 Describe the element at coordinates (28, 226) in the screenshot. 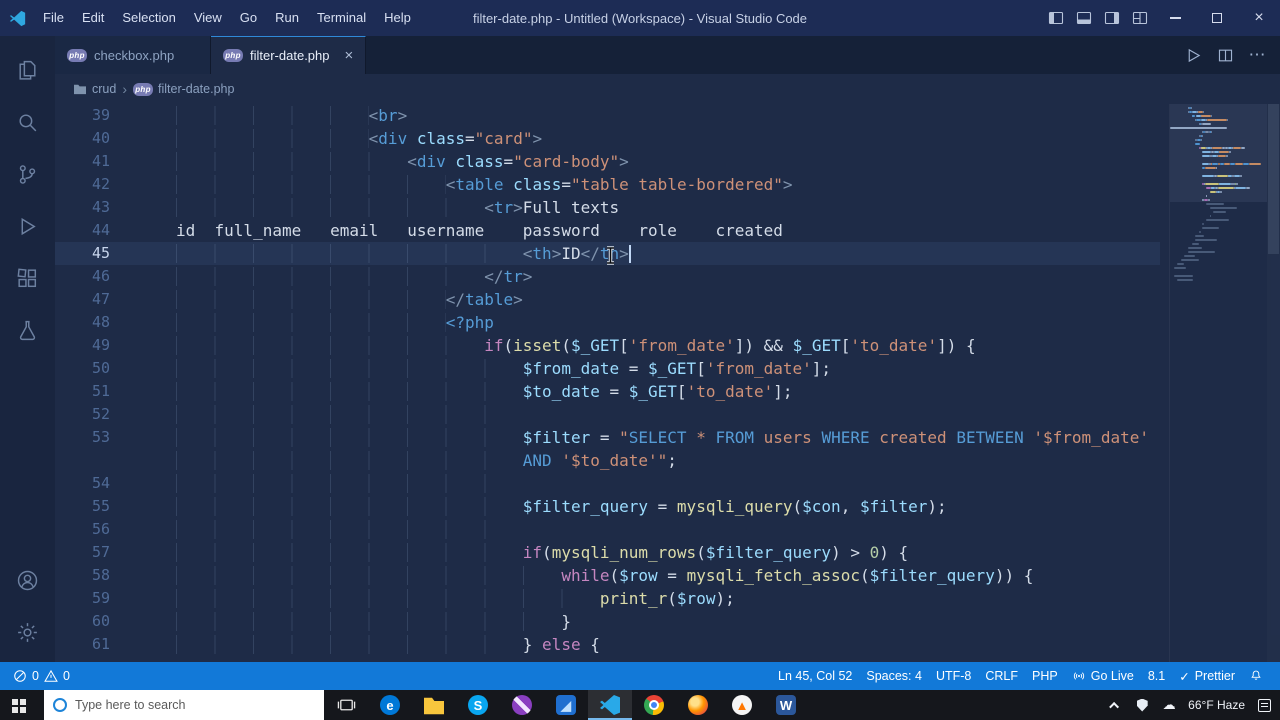

I see `run-debug-icon` at that location.